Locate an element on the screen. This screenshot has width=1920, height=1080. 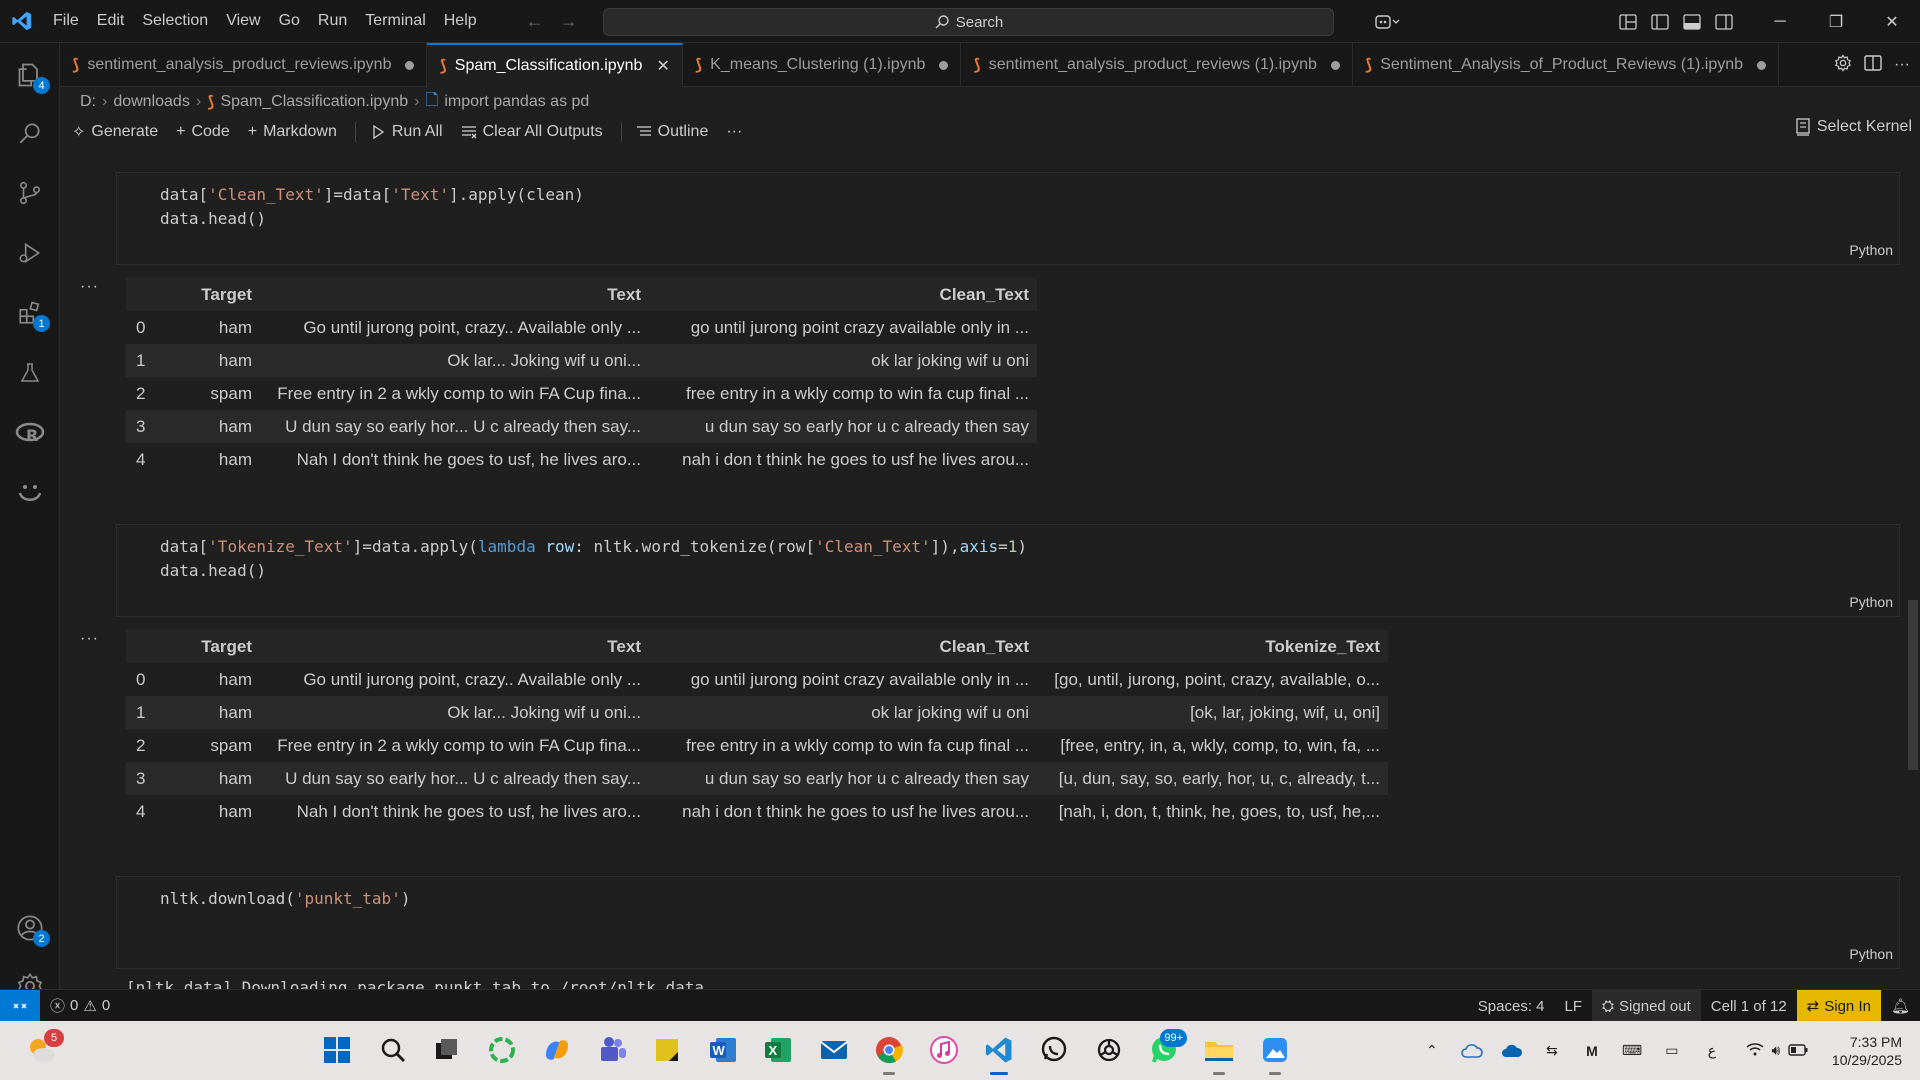
add-code-button: + Code is located at coordinates (203, 132).